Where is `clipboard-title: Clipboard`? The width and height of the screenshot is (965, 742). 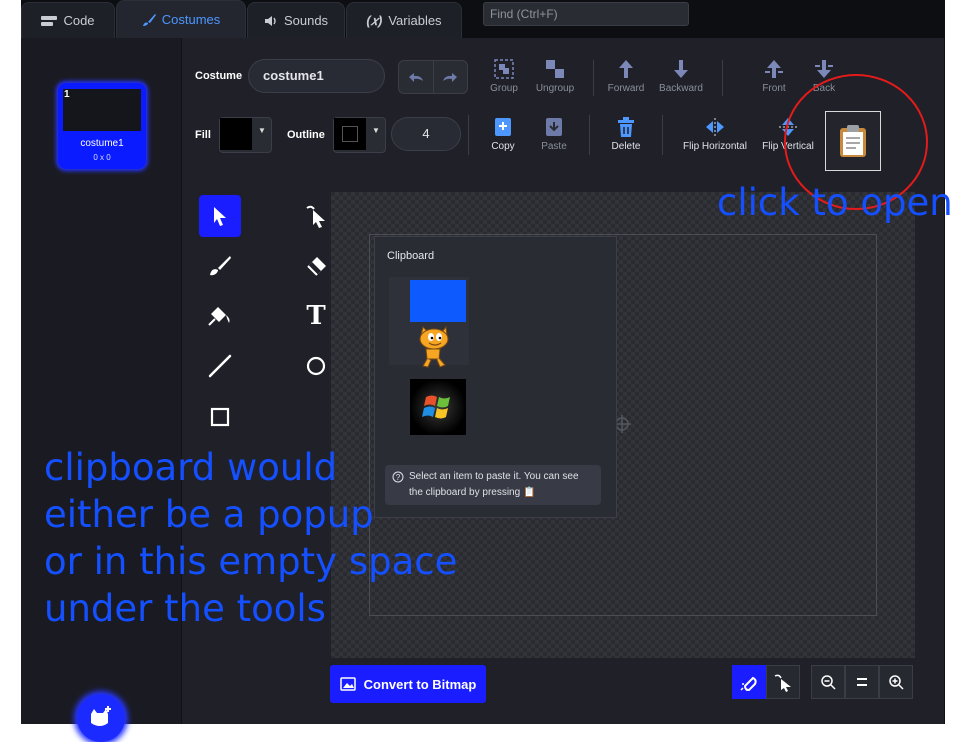 clipboard-title: Clipboard is located at coordinates (411, 256).